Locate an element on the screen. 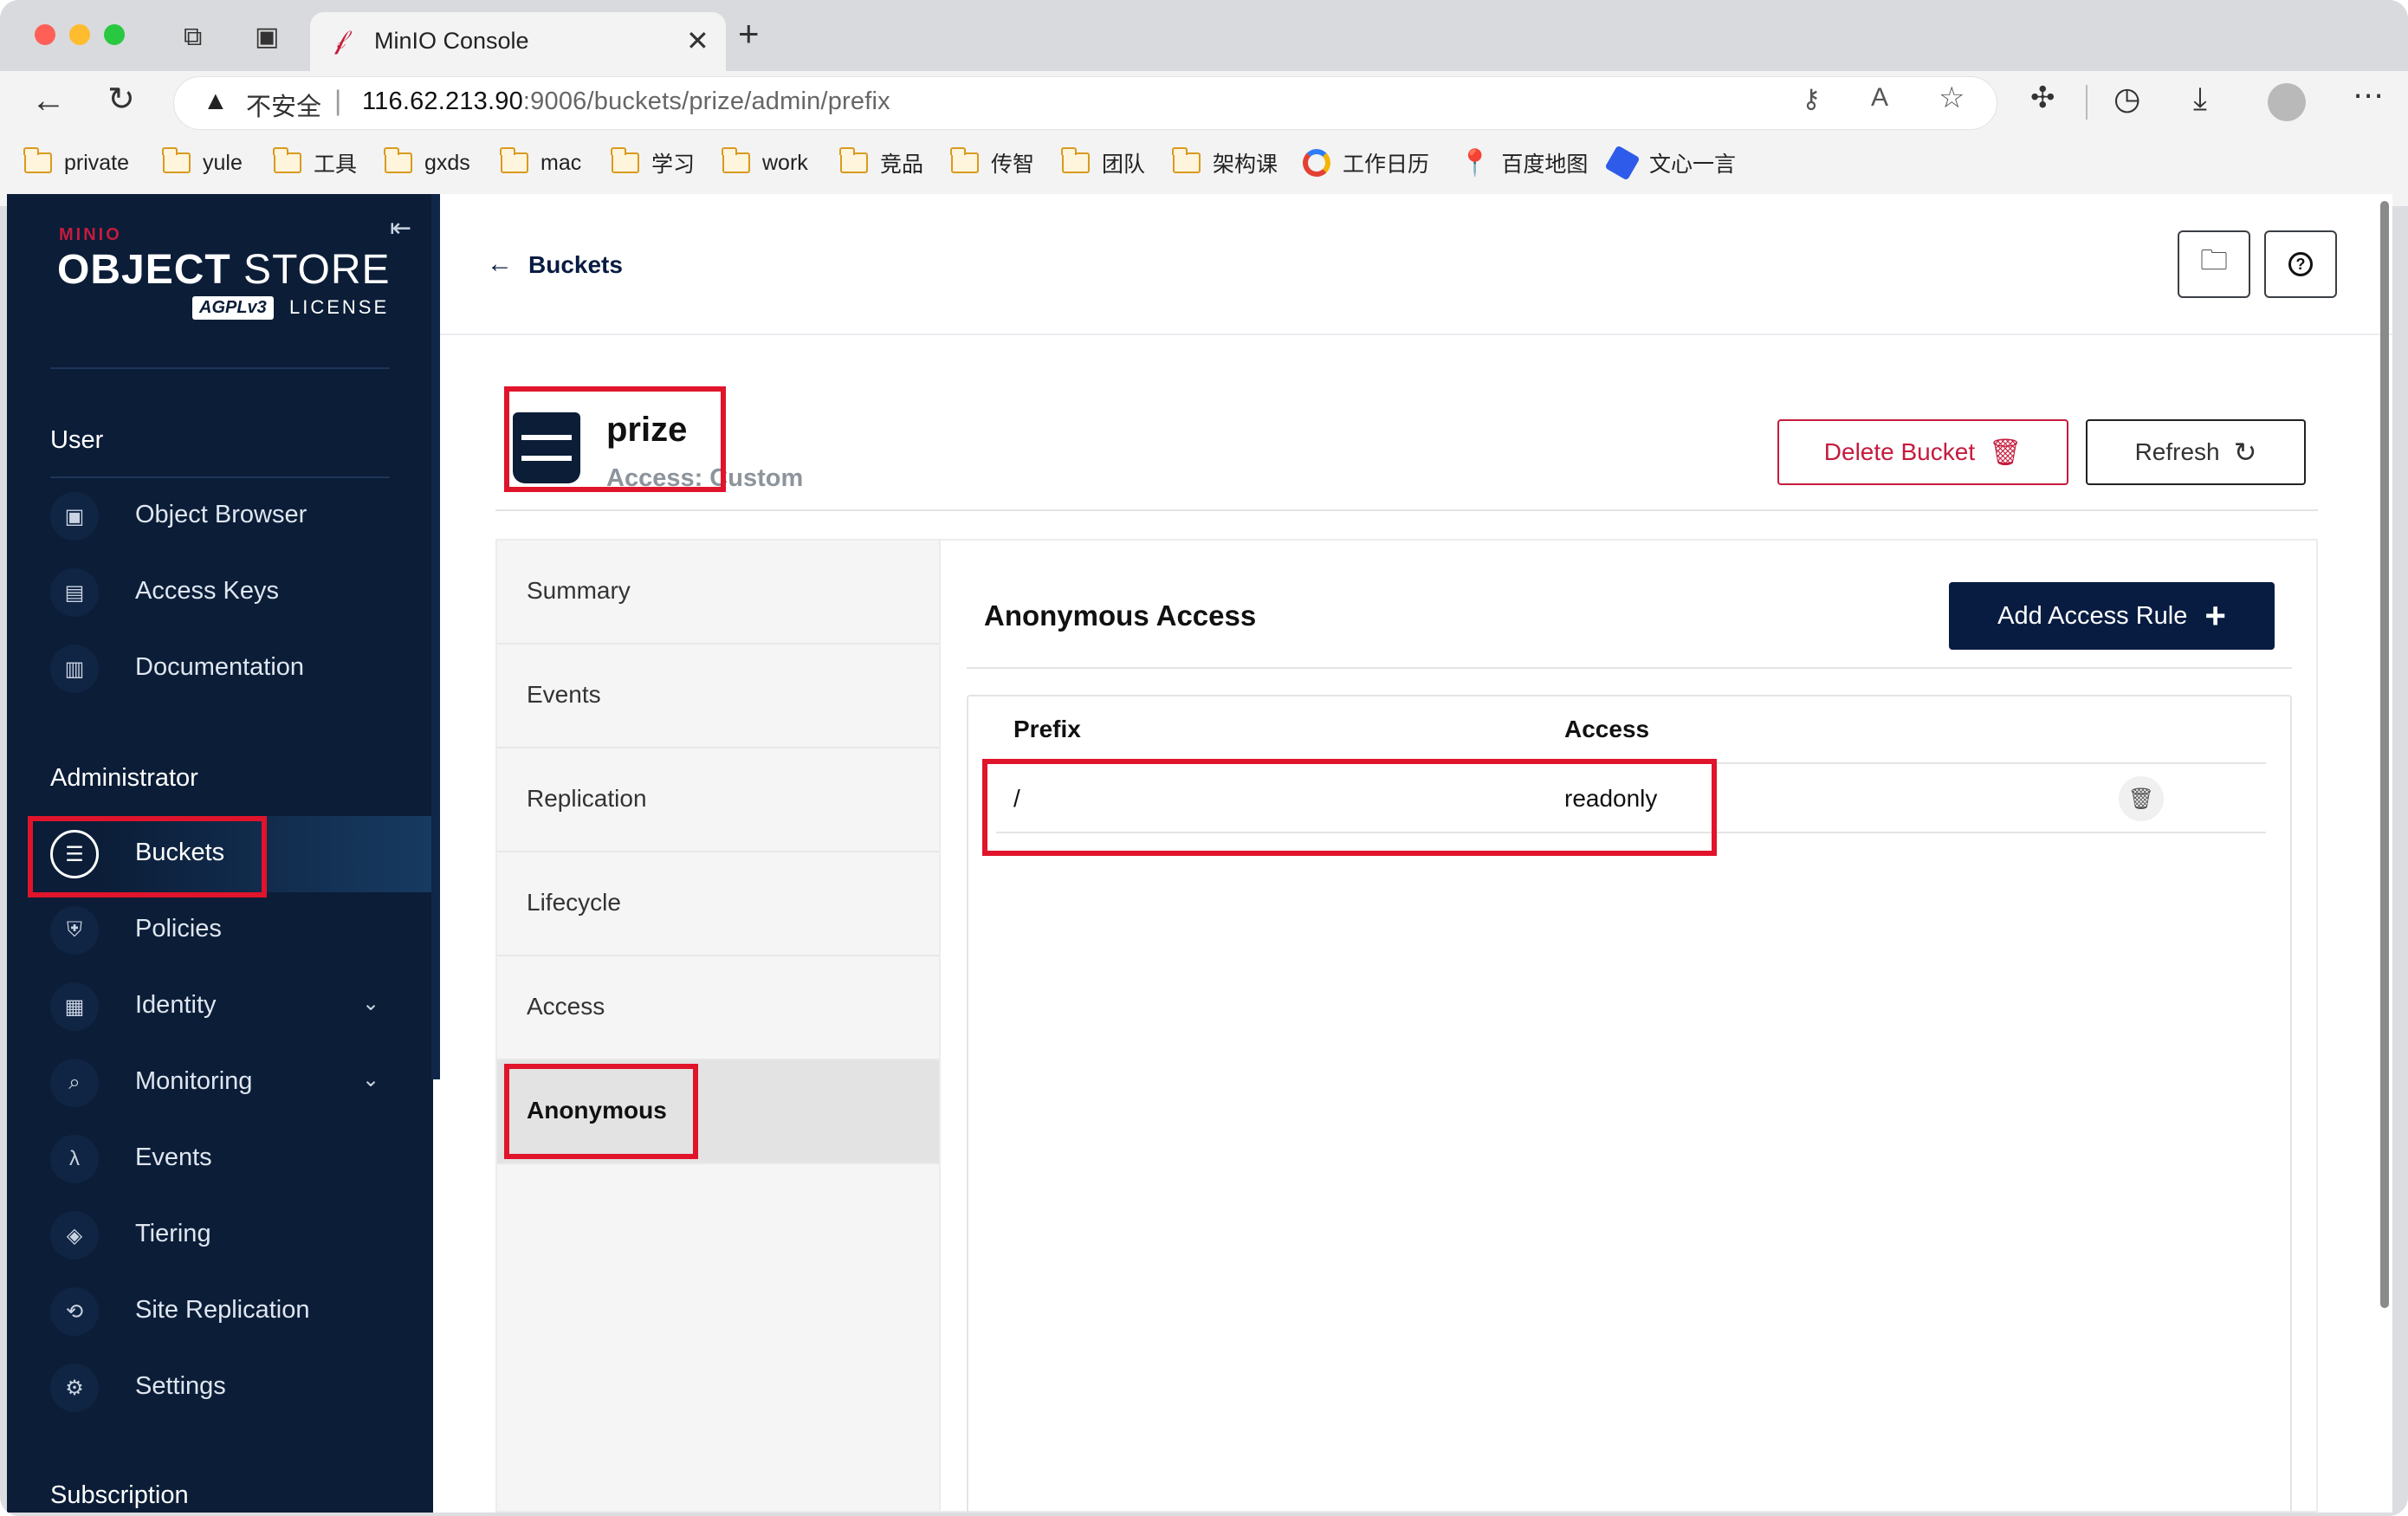 The width and height of the screenshot is (2408, 1516). tab-events: Events is located at coordinates (718, 696).